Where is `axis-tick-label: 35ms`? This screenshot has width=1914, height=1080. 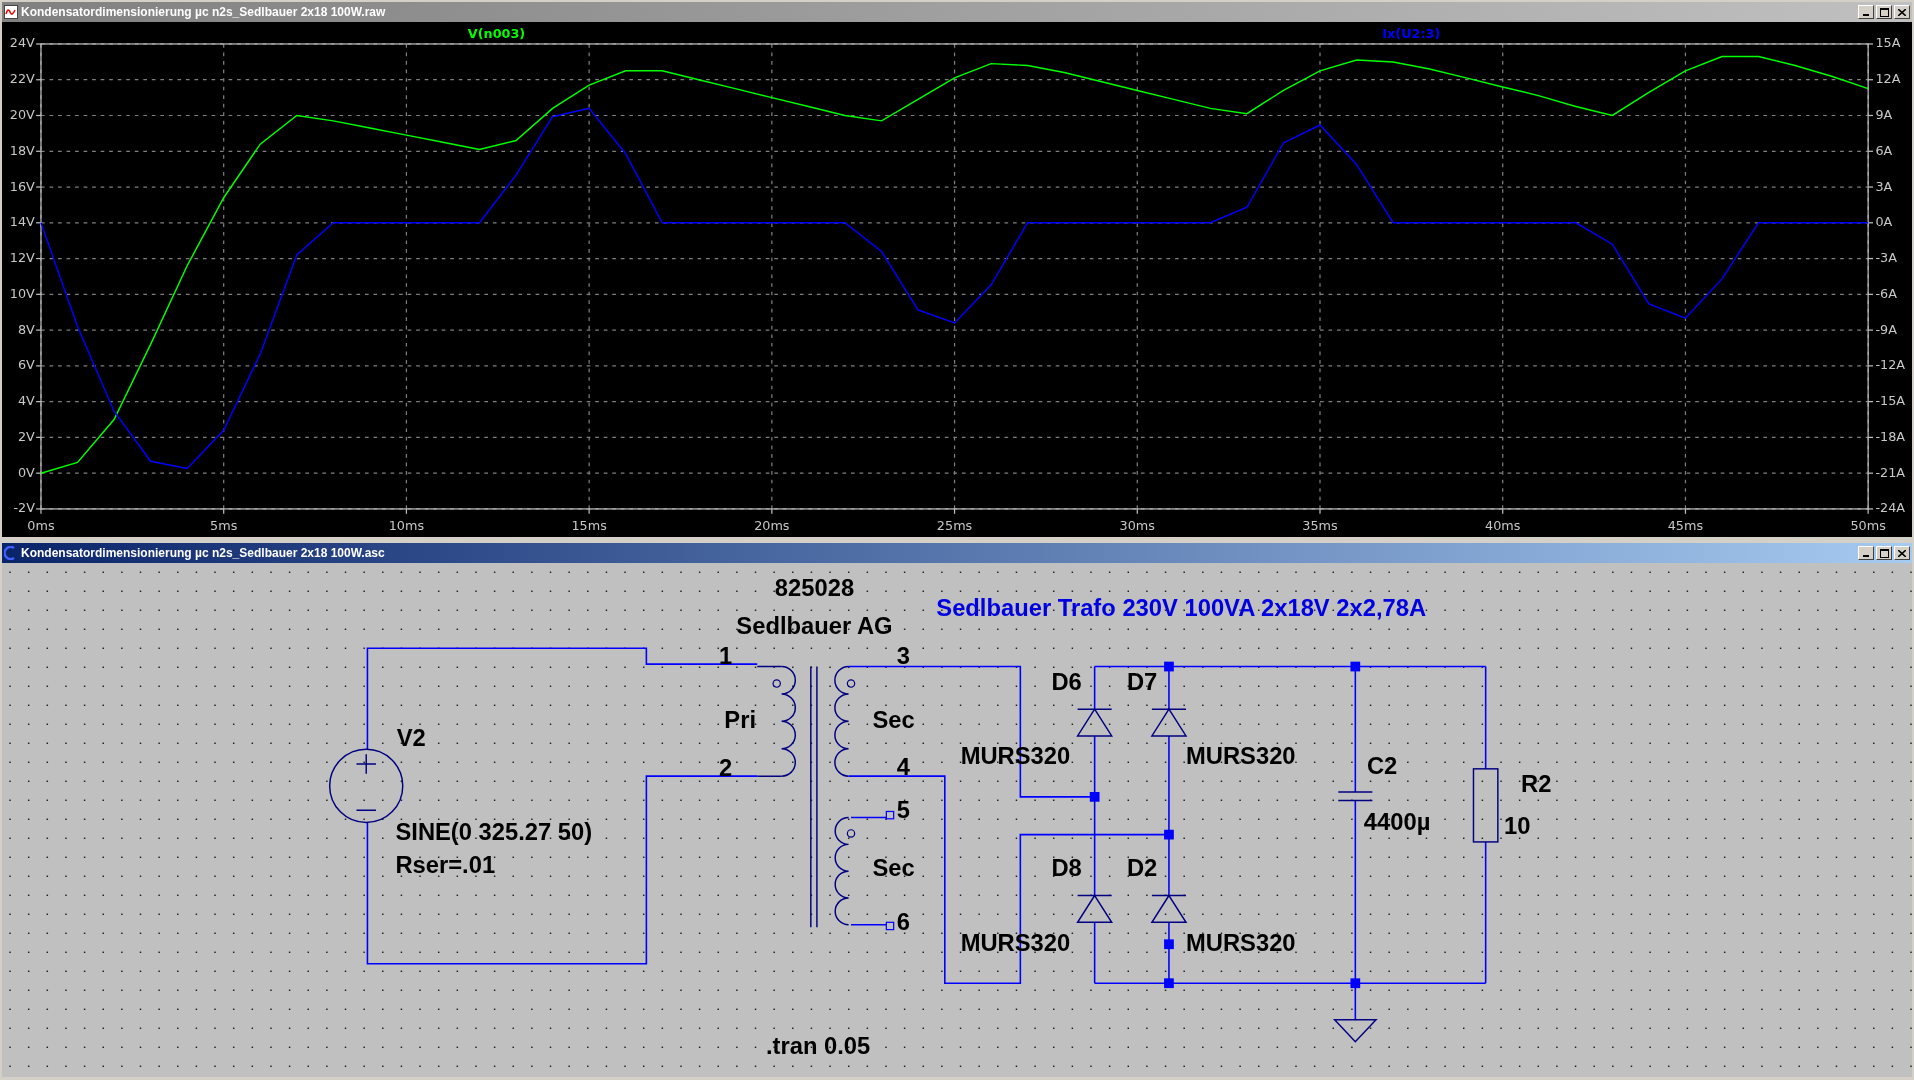
axis-tick-label: 35ms is located at coordinates (1320, 525).